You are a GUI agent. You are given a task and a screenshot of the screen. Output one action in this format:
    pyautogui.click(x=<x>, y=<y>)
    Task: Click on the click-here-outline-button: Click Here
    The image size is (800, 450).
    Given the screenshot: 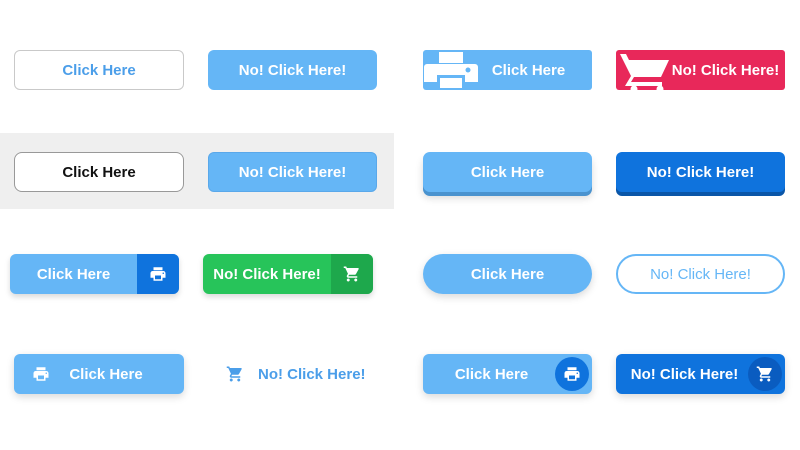 What is the action you would take?
    pyautogui.click(x=99, y=70)
    